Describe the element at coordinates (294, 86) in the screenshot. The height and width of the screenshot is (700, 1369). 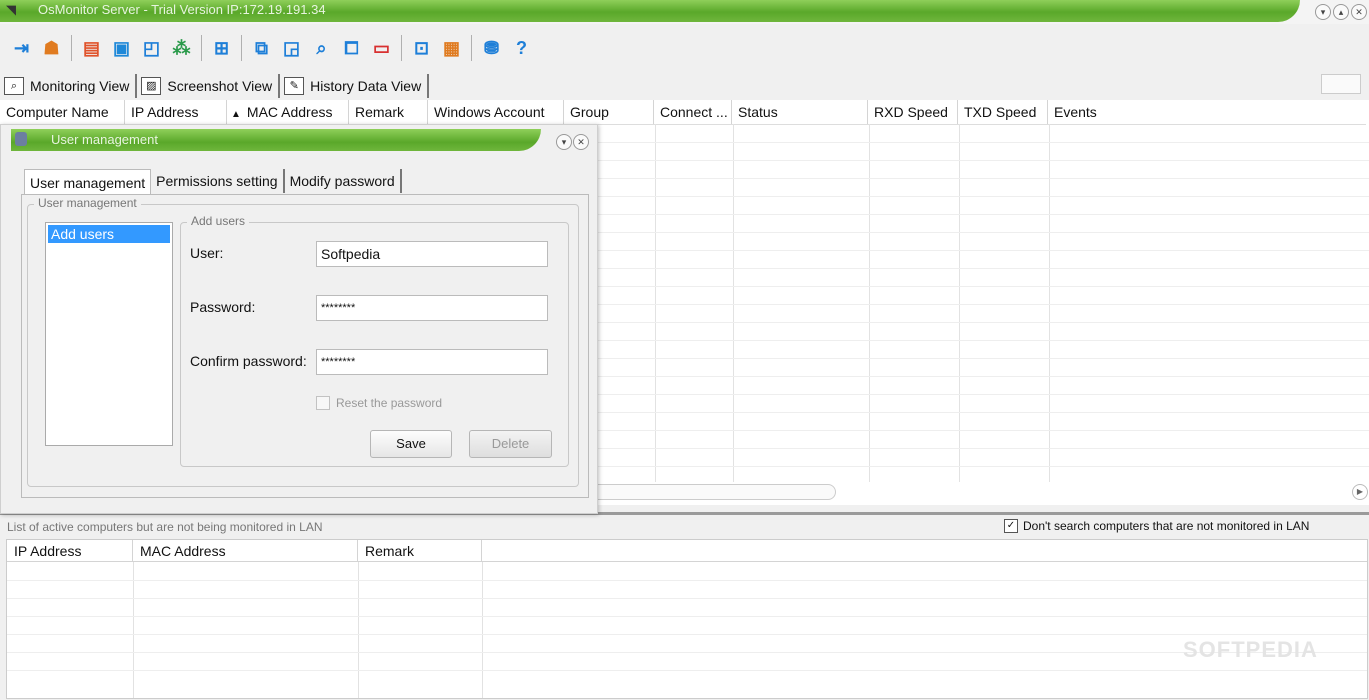
I see `history-view-icon: ✎` at that location.